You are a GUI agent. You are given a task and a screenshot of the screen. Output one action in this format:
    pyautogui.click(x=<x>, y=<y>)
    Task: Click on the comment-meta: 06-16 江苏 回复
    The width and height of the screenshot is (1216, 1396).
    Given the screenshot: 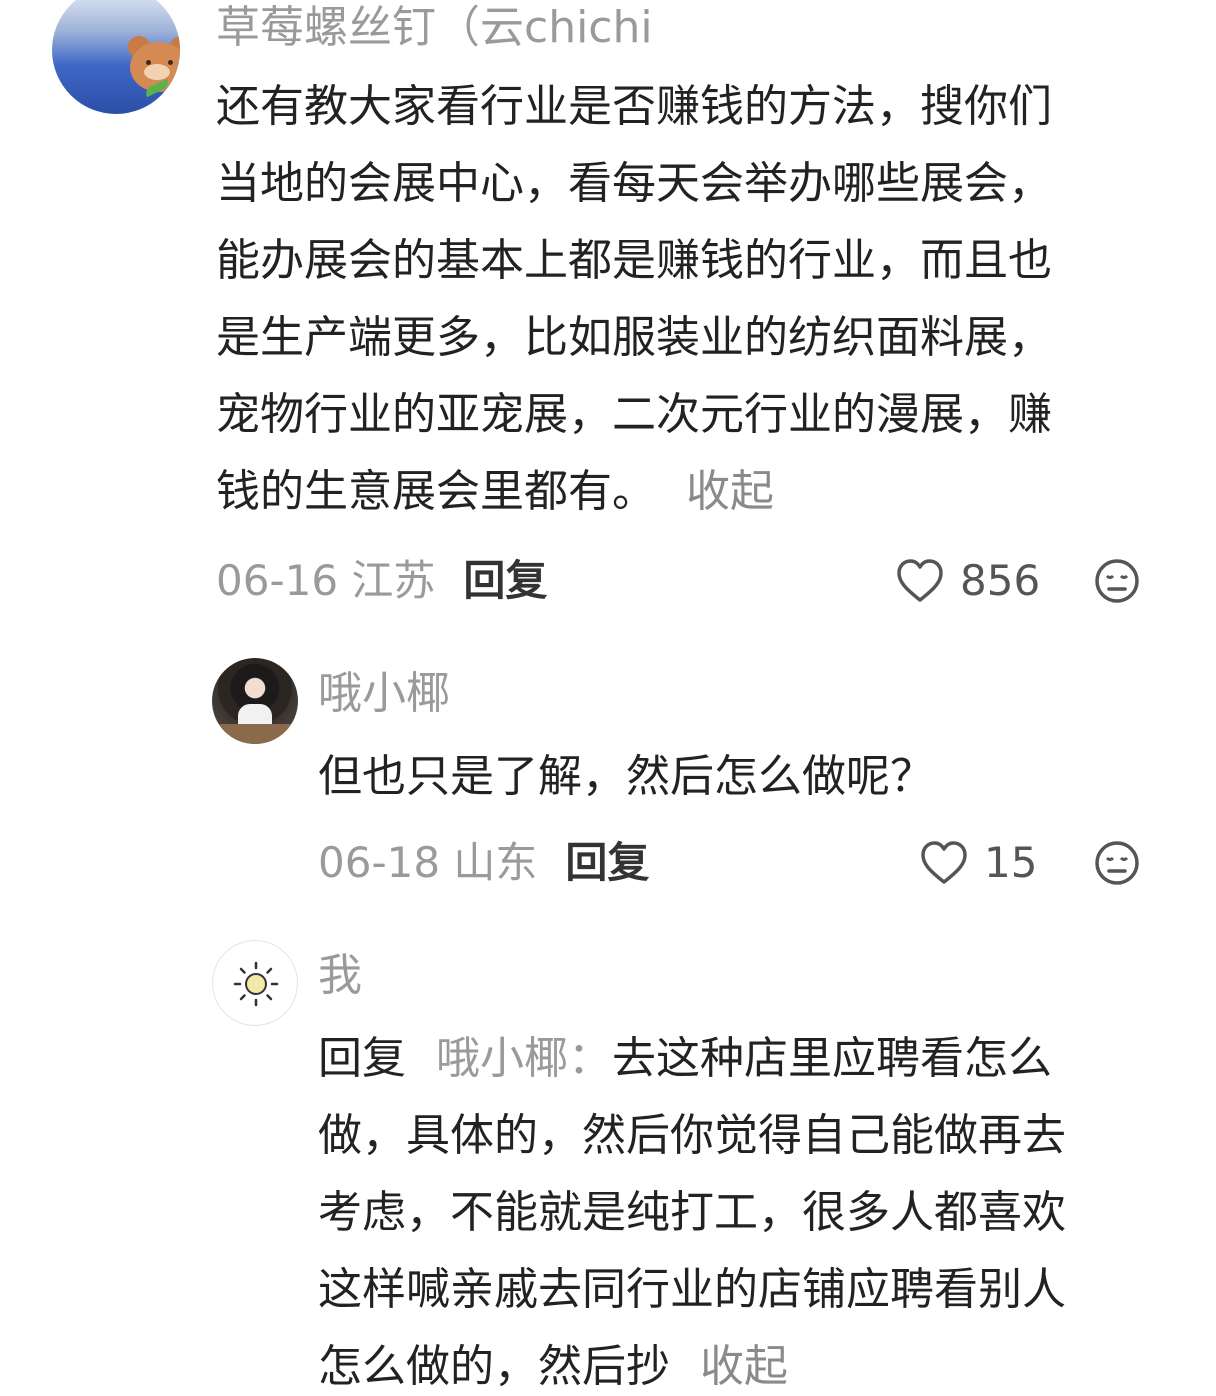 What is the action you would take?
    pyautogui.click(x=381, y=581)
    